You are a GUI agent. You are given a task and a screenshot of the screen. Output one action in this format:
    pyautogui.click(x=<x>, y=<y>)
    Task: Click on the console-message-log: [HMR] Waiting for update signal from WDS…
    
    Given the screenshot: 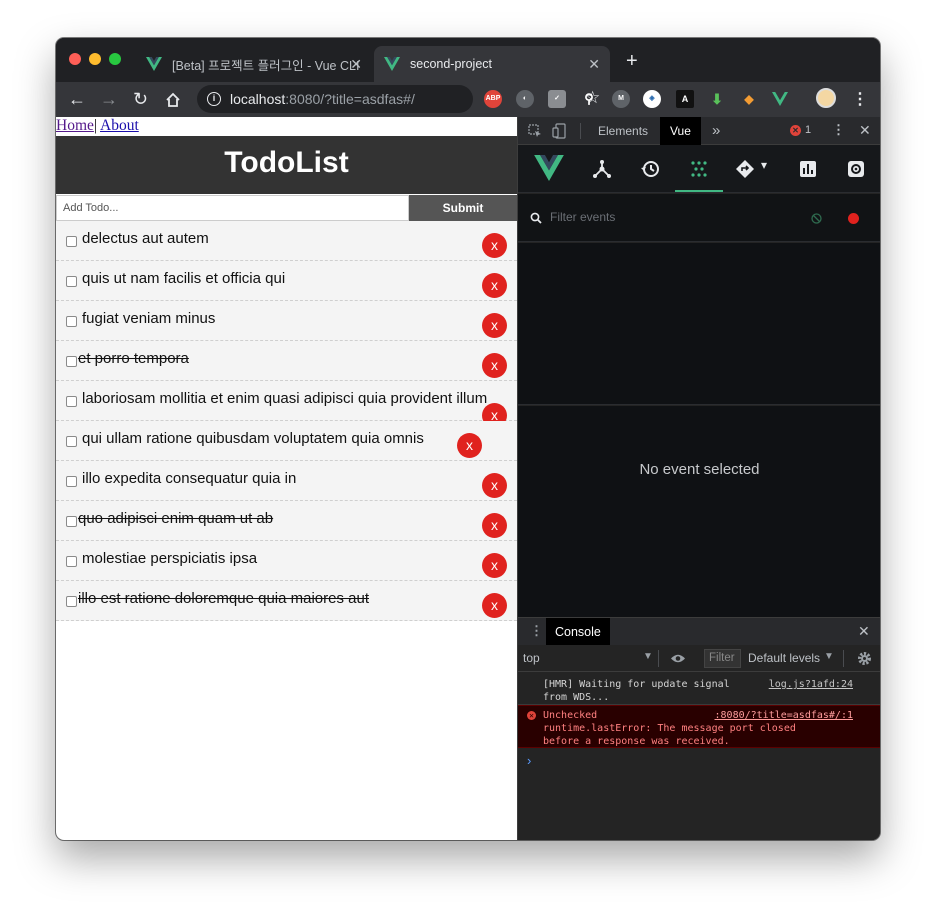 What is the action you would take?
    pyautogui.click(x=699, y=690)
    